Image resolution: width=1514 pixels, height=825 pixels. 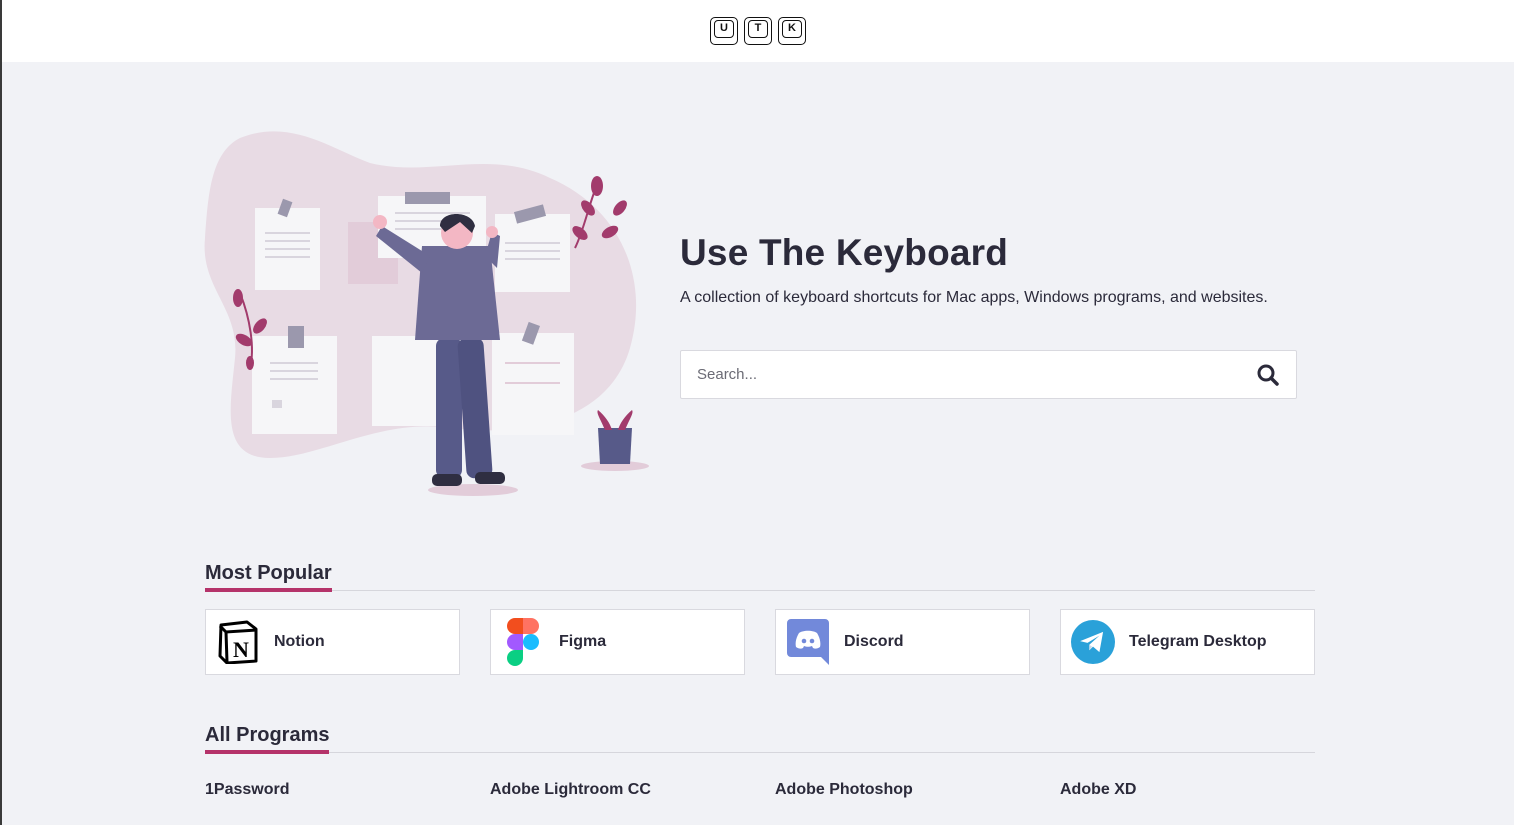 I want to click on search-box, so click(x=988, y=374).